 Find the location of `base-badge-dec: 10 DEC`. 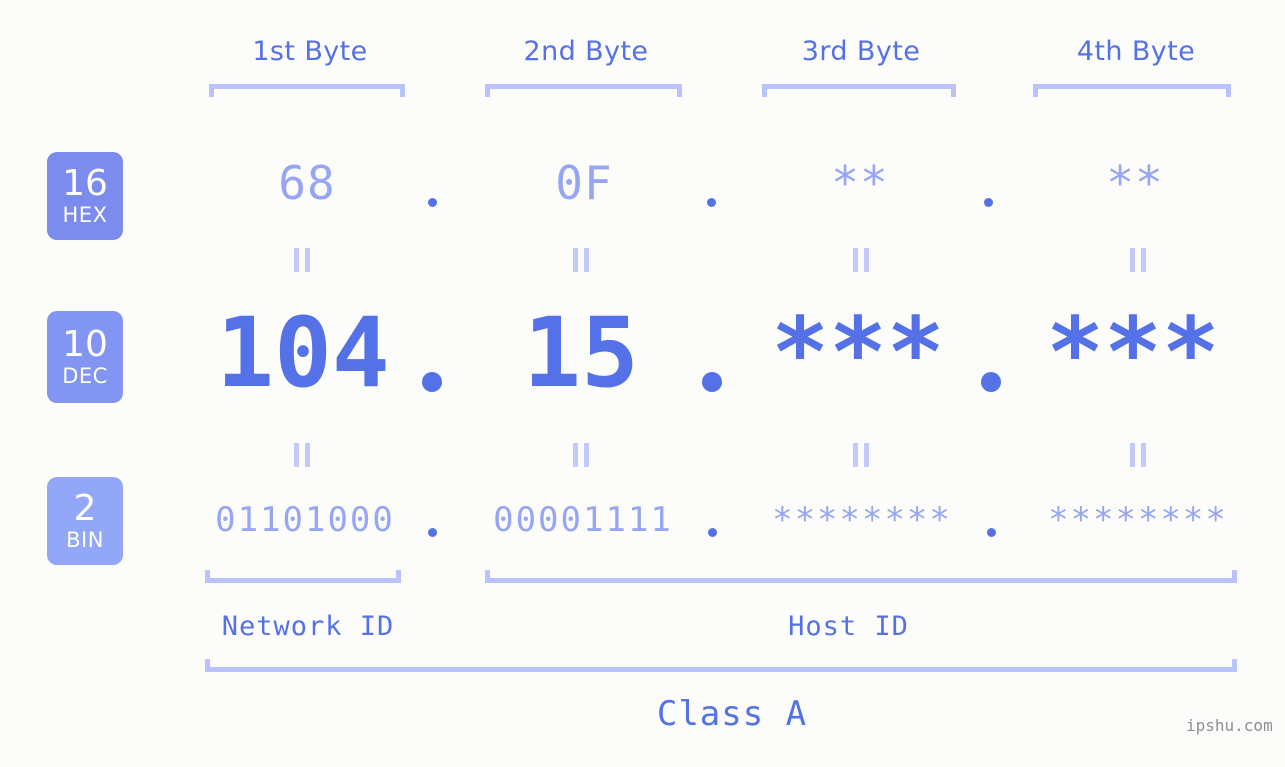

base-badge-dec: 10 DEC is located at coordinates (85, 357).